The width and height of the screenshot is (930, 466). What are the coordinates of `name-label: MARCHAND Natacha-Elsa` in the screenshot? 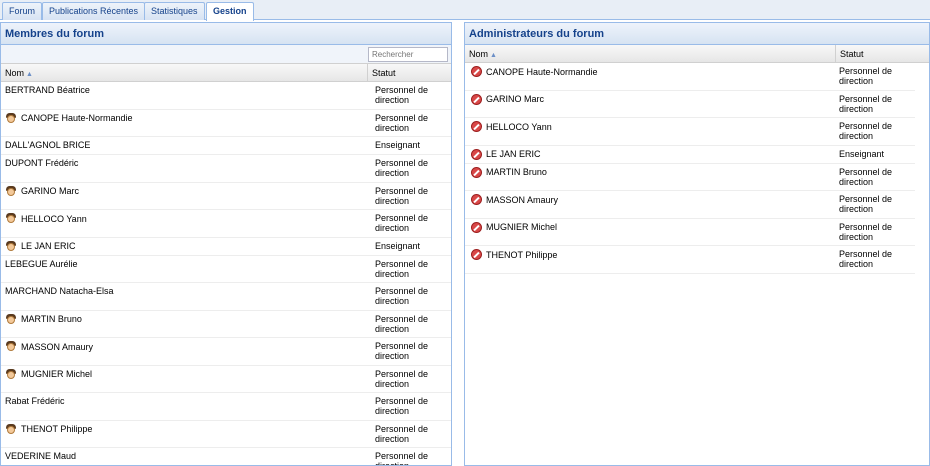 It's located at (59, 291).